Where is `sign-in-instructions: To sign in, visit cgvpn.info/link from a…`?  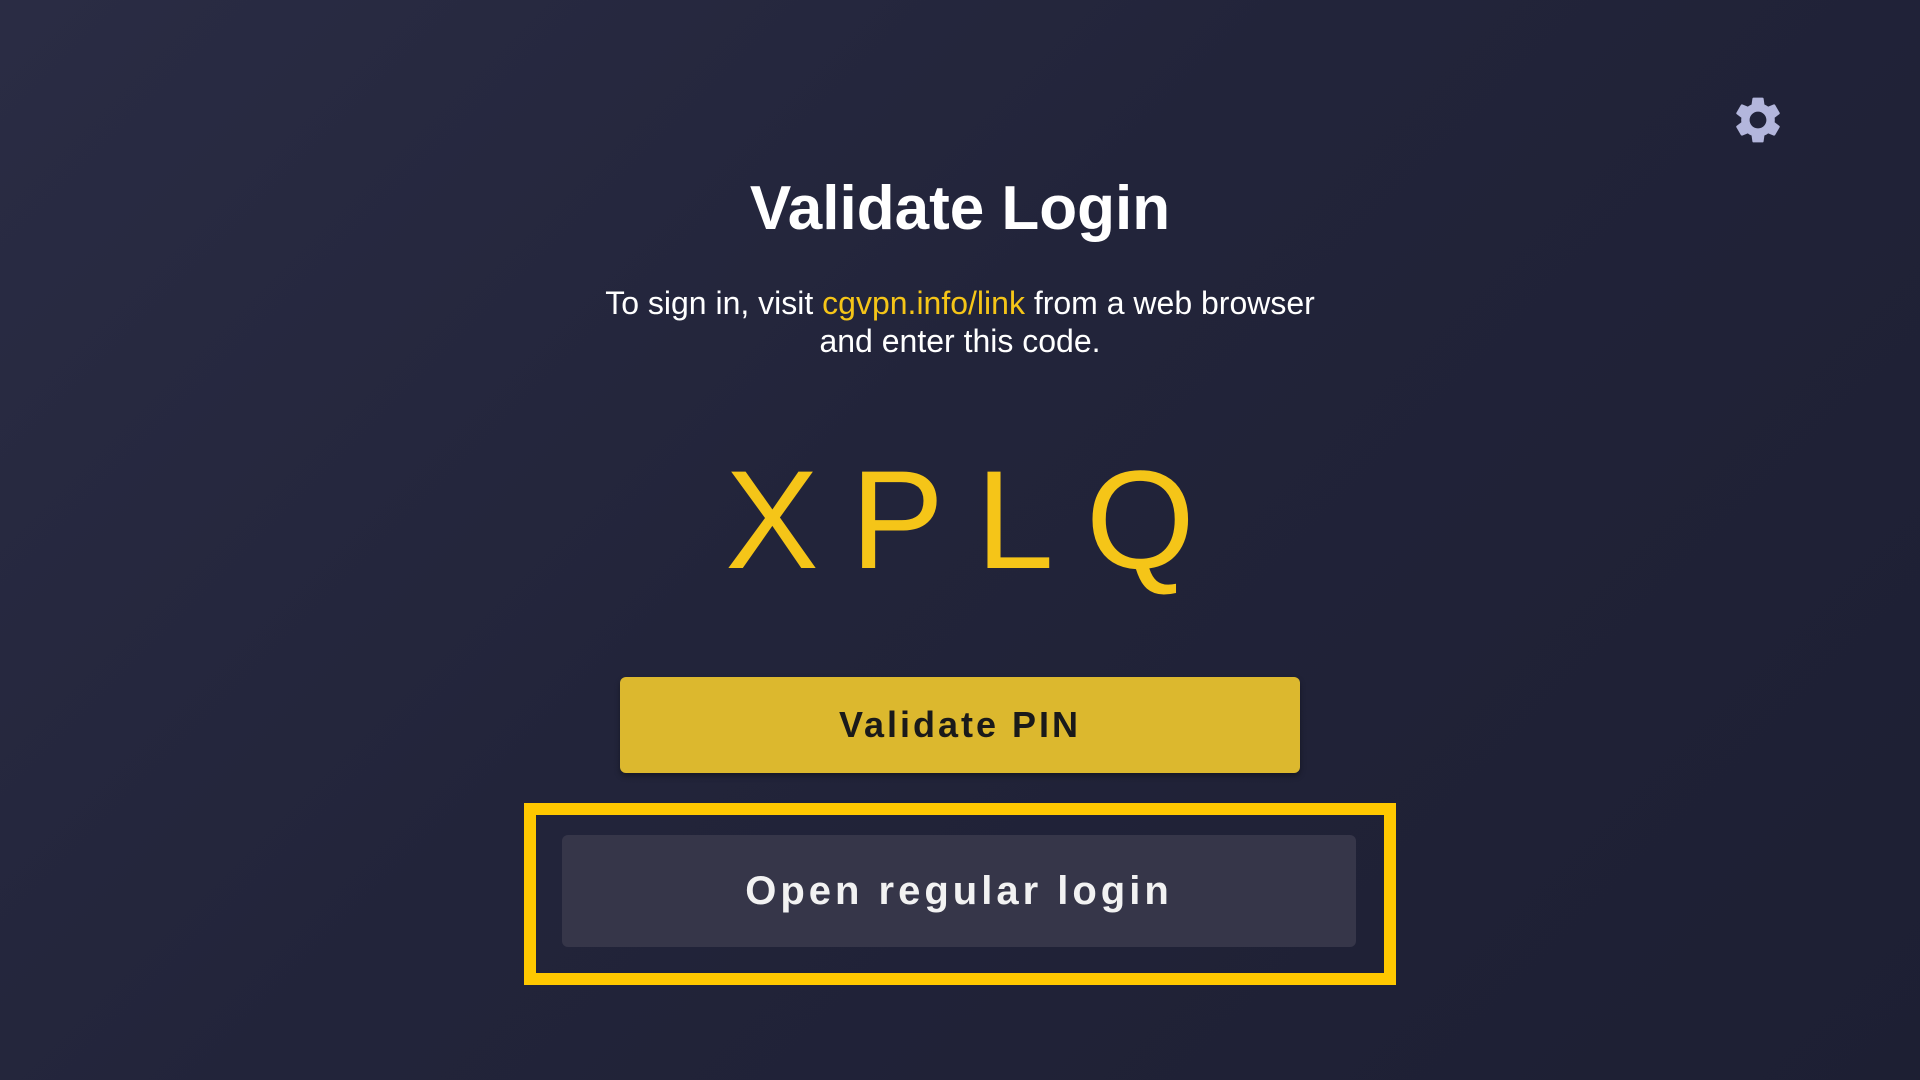 sign-in-instructions: To sign in, visit cgvpn.info/link from a… is located at coordinates (960, 322).